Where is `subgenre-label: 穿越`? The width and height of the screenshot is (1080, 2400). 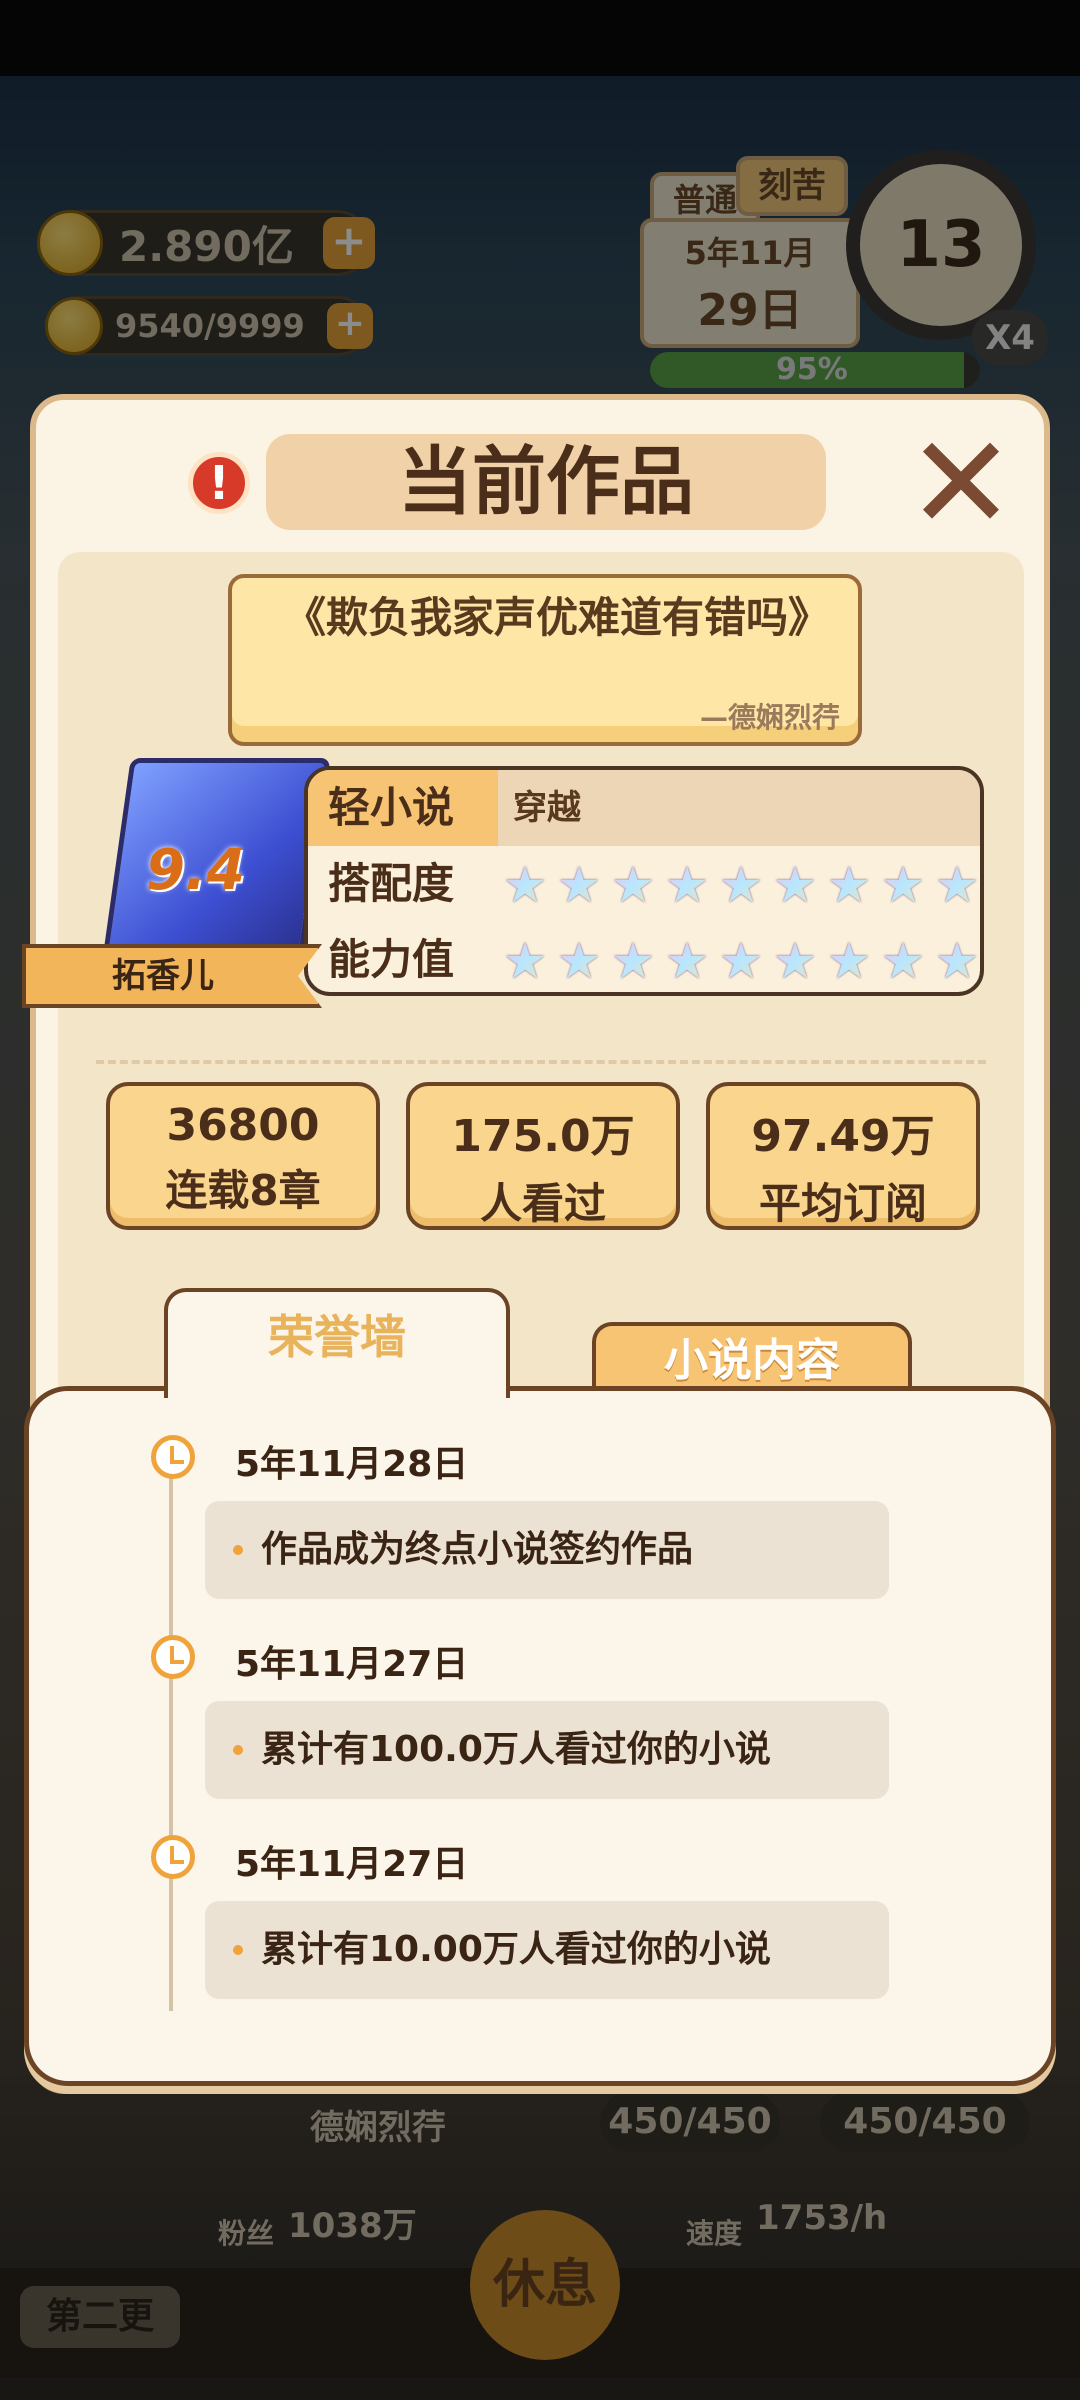 subgenre-label: 穿越 is located at coordinates (547, 808).